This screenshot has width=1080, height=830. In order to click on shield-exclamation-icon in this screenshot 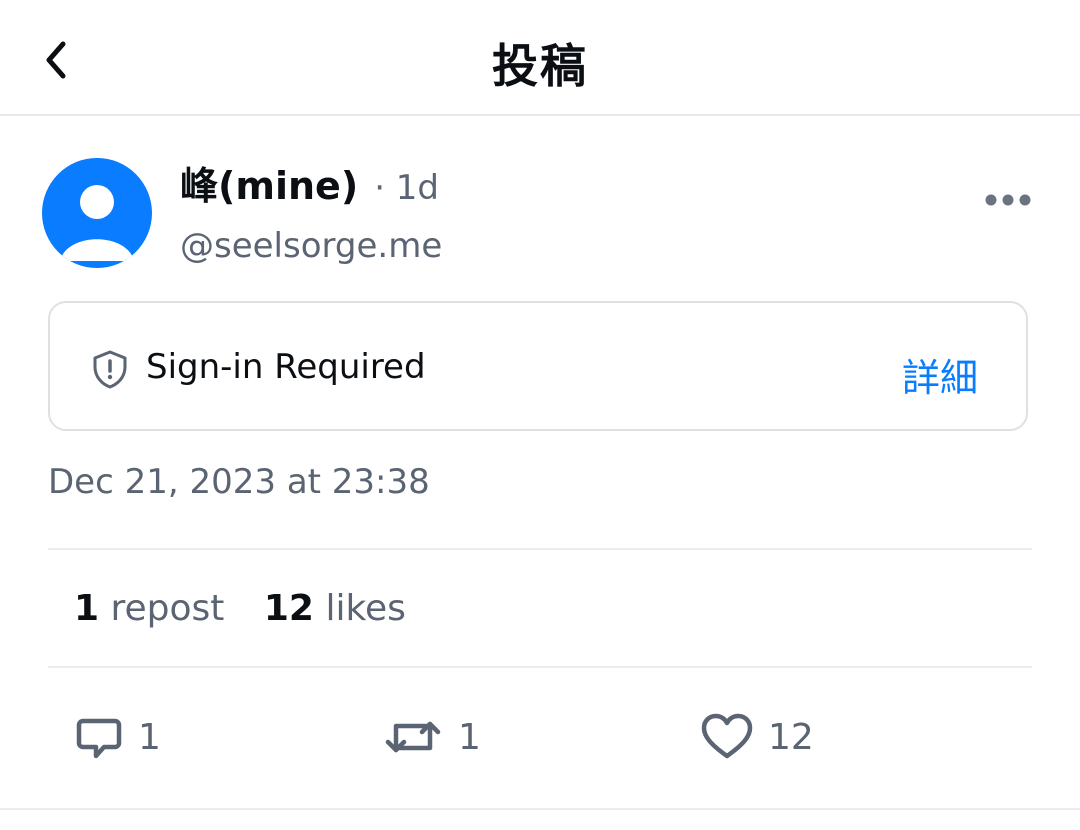, I will do `click(110, 369)`.